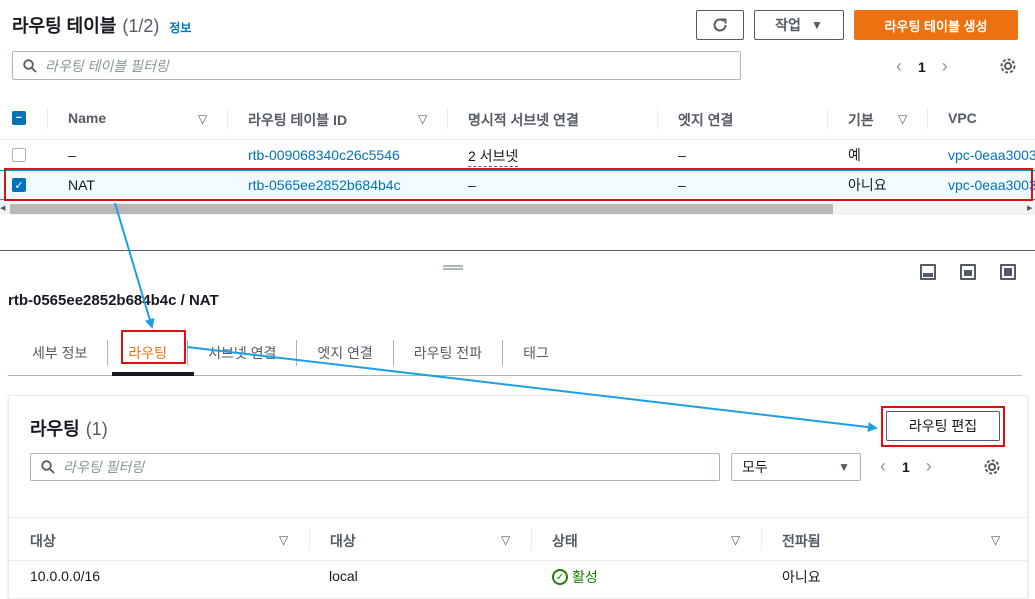  I want to click on col-destination: 대상, so click(43, 541).